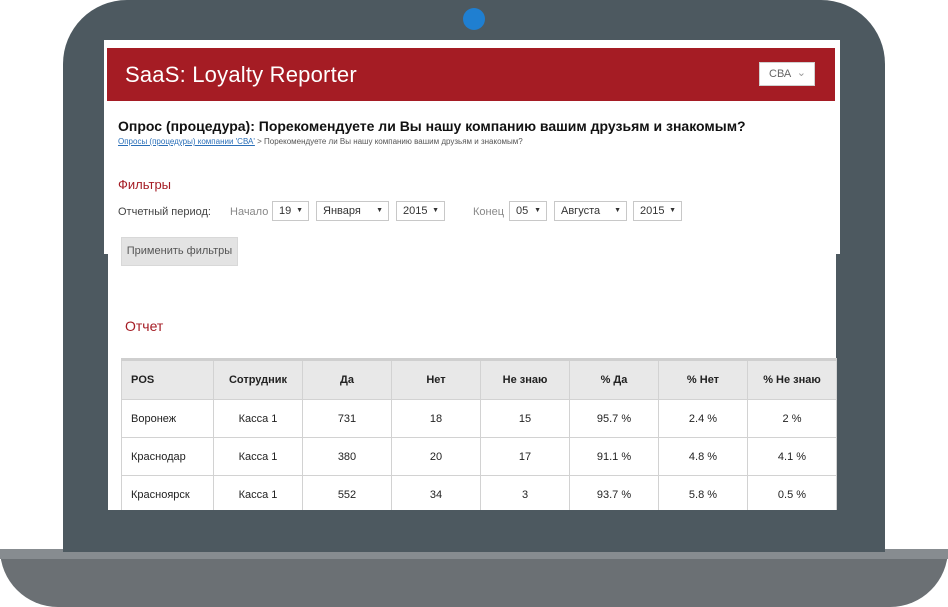 This screenshot has height=607, width=948. I want to click on cell-pct-dont-know: 4.1 %, so click(792, 456).